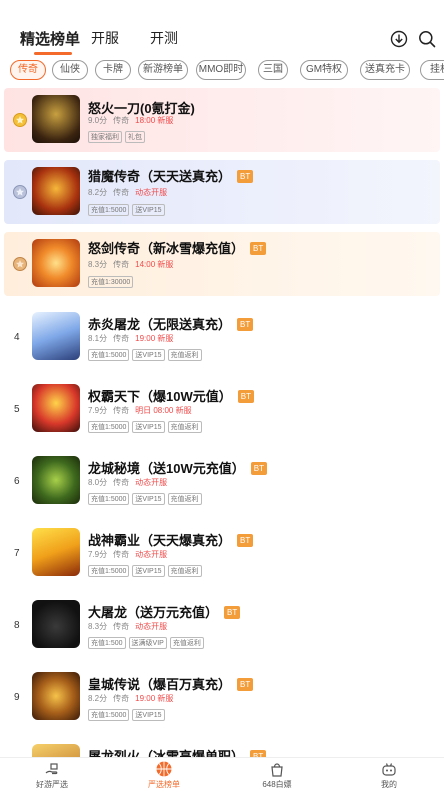 This screenshot has height=795, width=444. Describe the element at coordinates (17, 481) in the screenshot. I see `rank-number: 6` at that location.